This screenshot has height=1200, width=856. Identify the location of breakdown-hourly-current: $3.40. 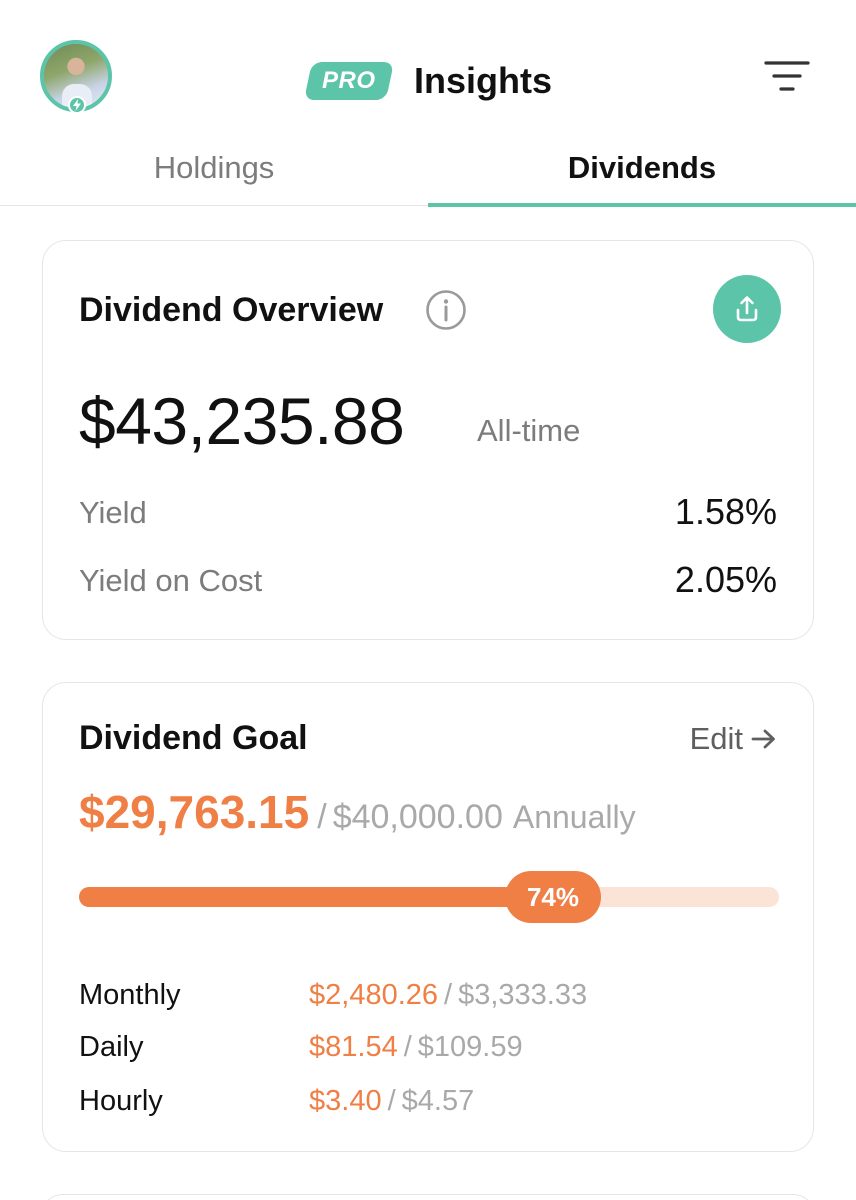
(345, 1101).